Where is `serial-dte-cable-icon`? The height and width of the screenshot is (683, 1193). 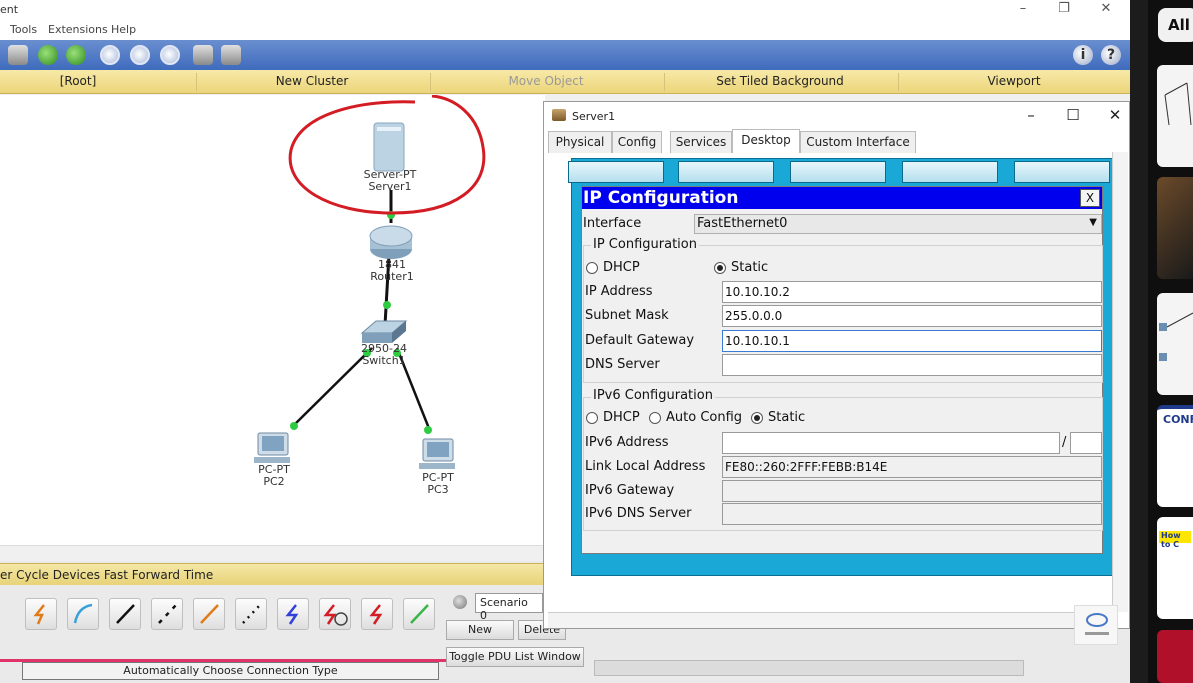 serial-dte-cable-icon is located at coordinates (377, 614).